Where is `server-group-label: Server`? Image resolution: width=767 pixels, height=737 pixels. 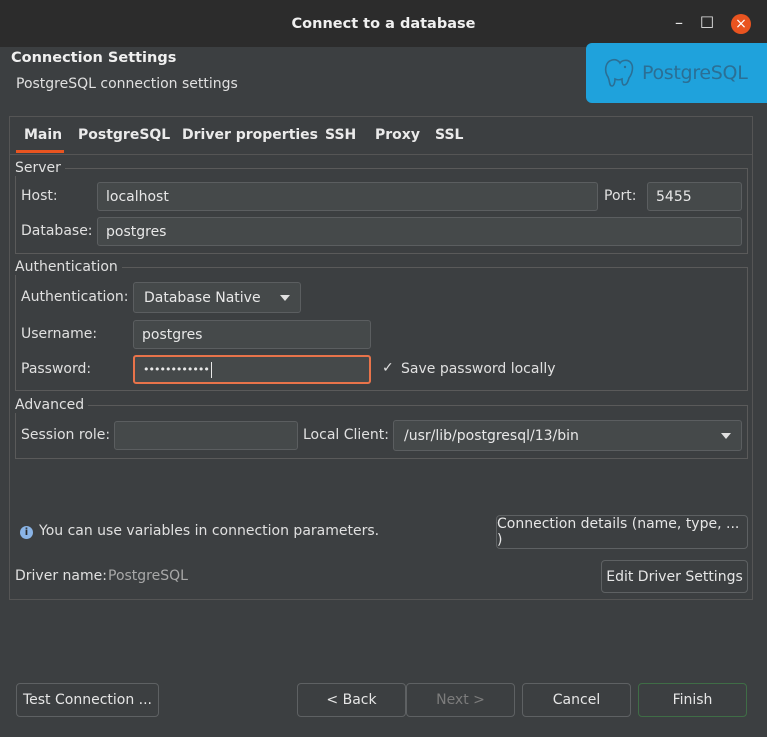
server-group-label: Server is located at coordinates (40, 168).